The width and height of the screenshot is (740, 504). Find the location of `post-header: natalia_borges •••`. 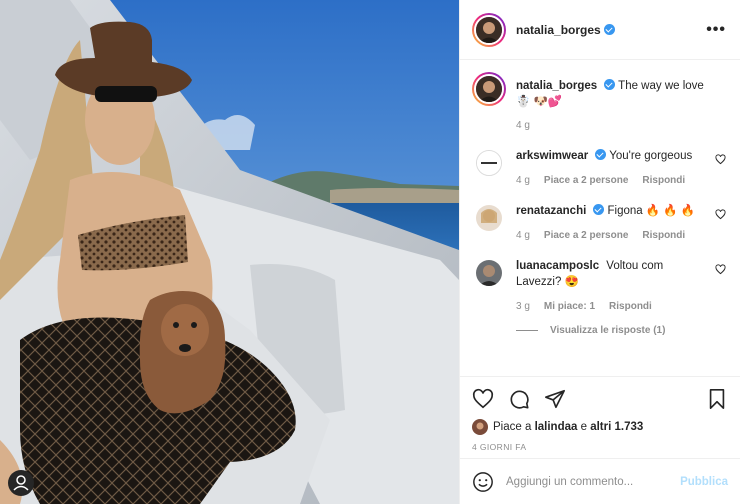

post-header: natalia_borges ••• is located at coordinates (600, 30).